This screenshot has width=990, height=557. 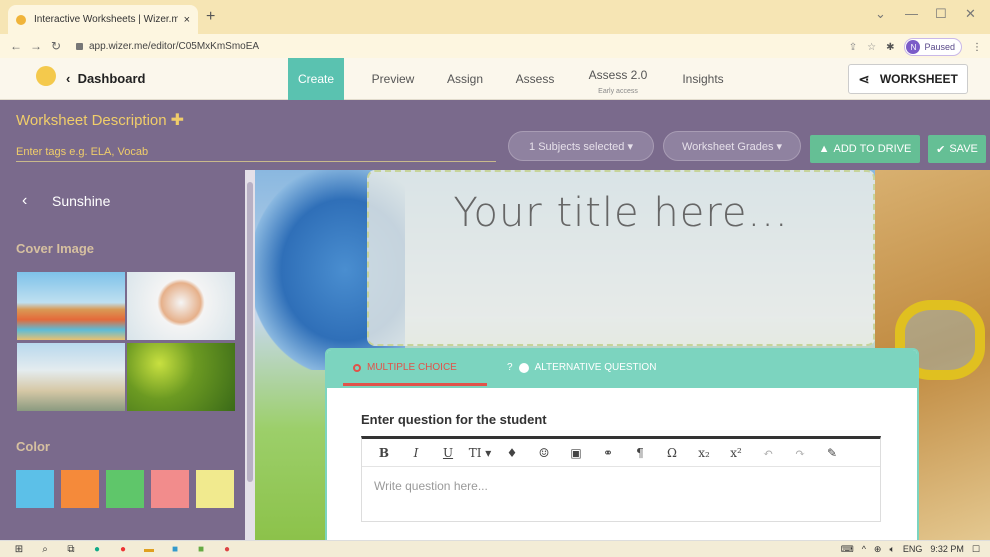 I want to click on avatar: N, so click(x=913, y=47).